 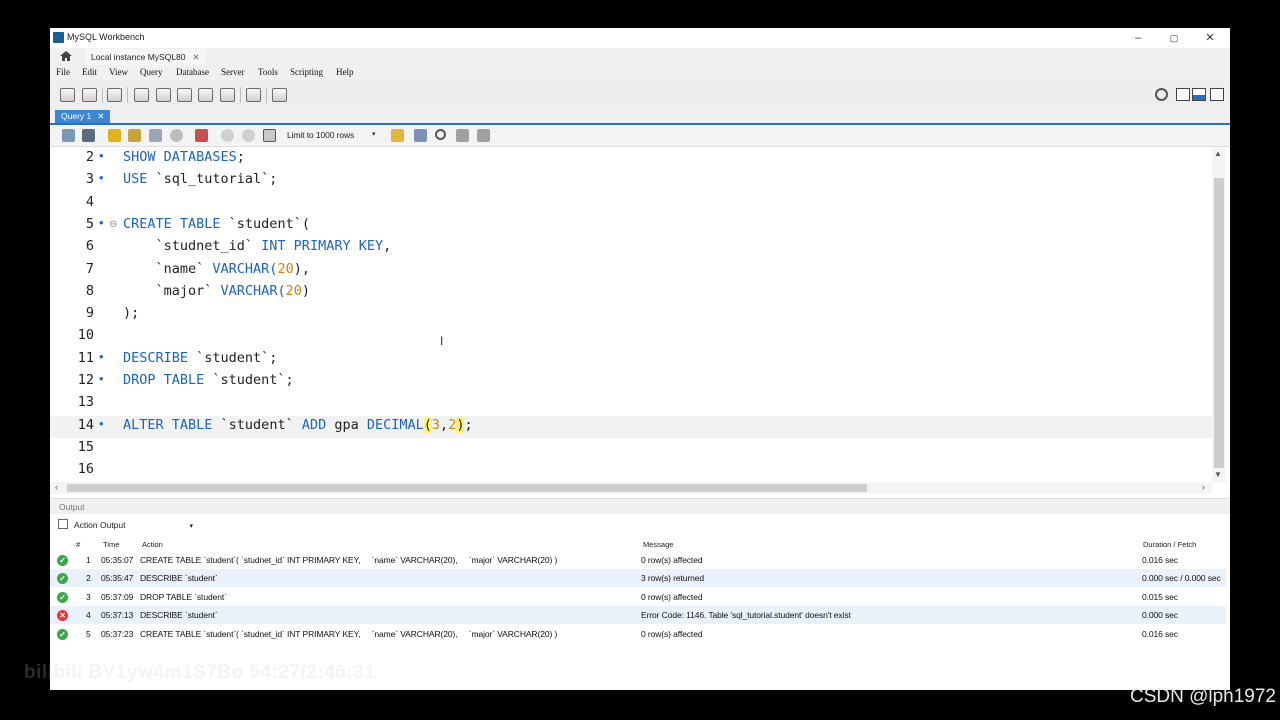 I want to click on menu-server: Server, so click(x=233, y=72).